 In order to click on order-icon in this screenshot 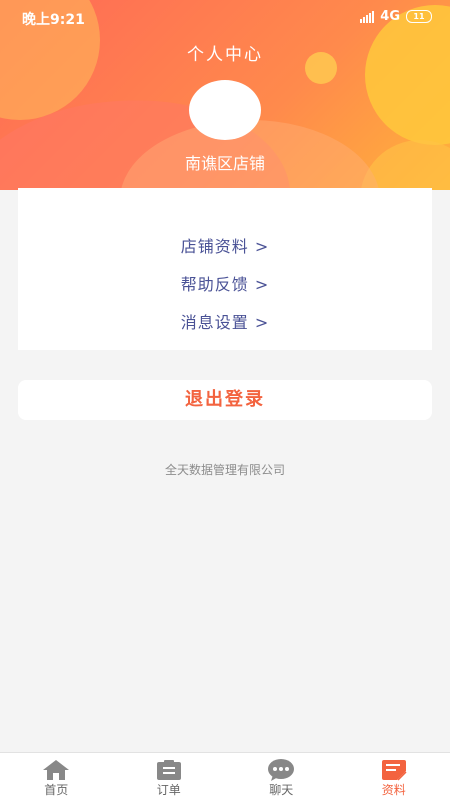, I will do `click(169, 770)`.